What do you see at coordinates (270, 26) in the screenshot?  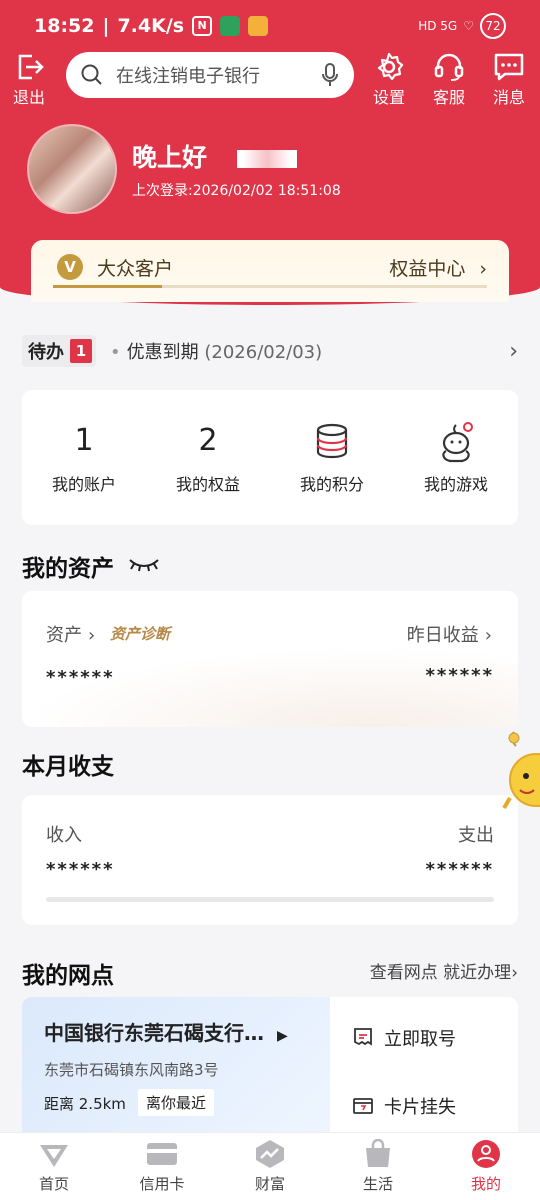 I see `status-bar: 18:52 | 7.4K/s N HD 5G ♡ 72` at bounding box center [270, 26].